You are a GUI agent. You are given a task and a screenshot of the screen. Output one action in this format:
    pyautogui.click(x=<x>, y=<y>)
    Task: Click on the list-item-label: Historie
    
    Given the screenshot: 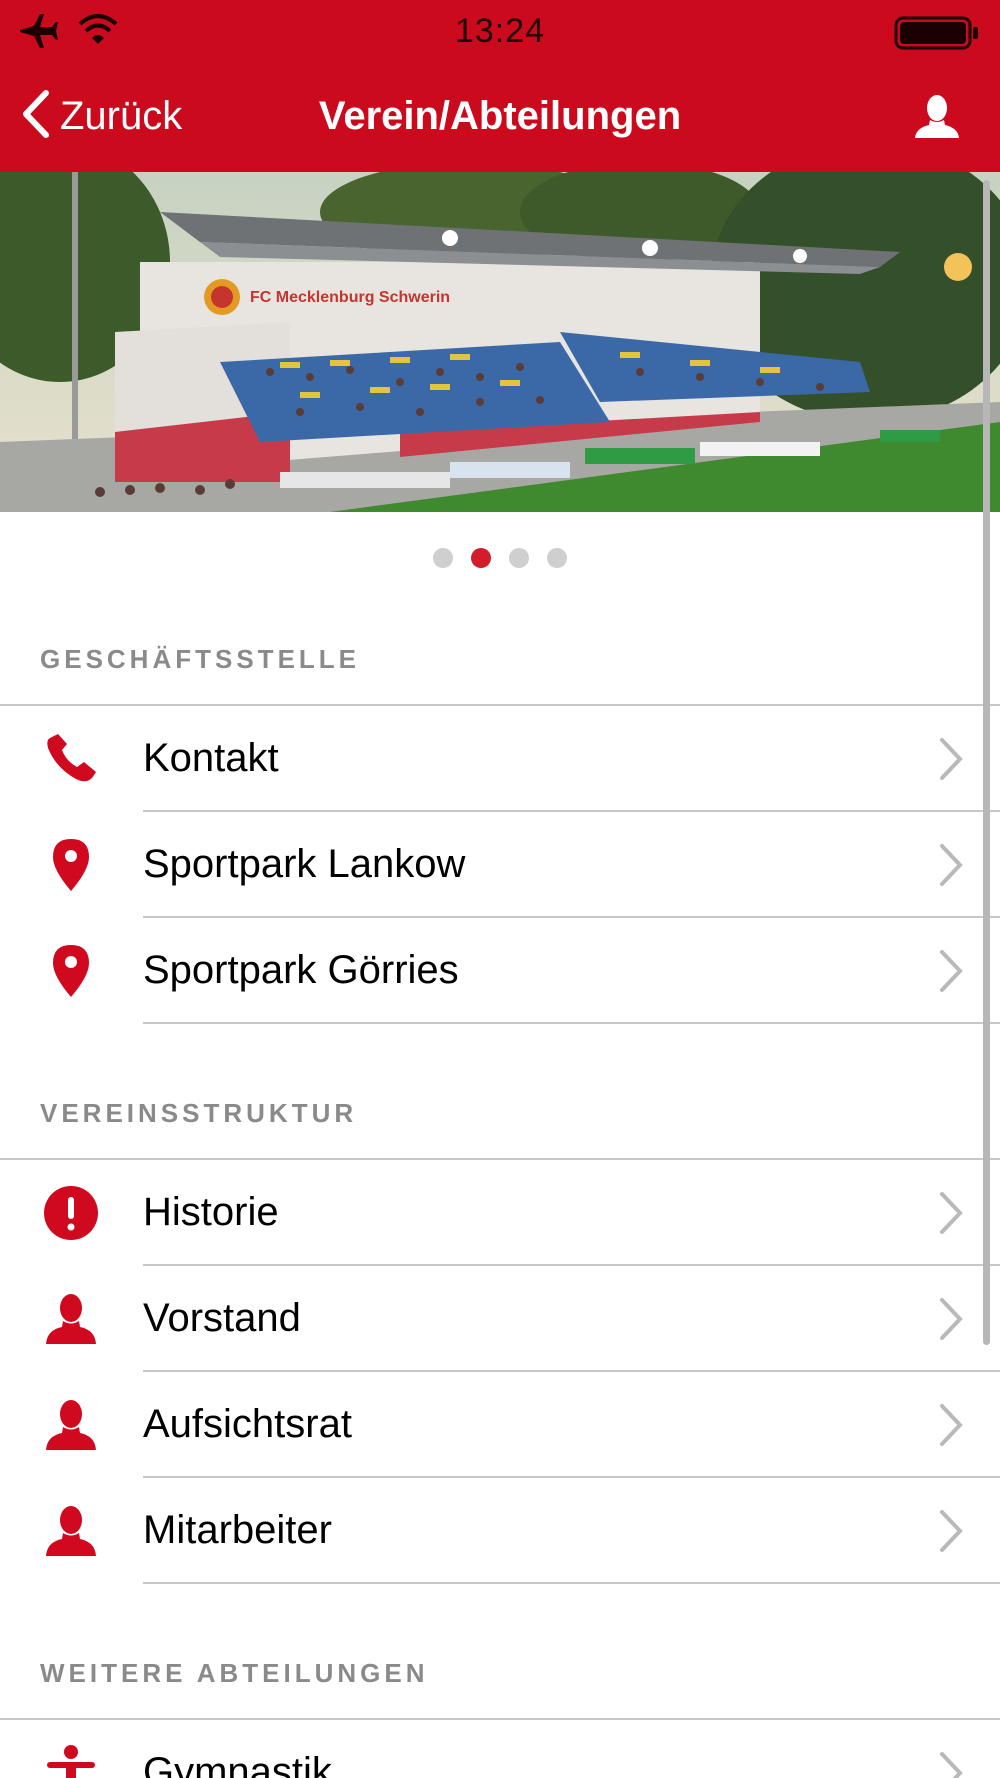 What is the action you would take?
    pyautogui.click(x=211, y=1212)
    